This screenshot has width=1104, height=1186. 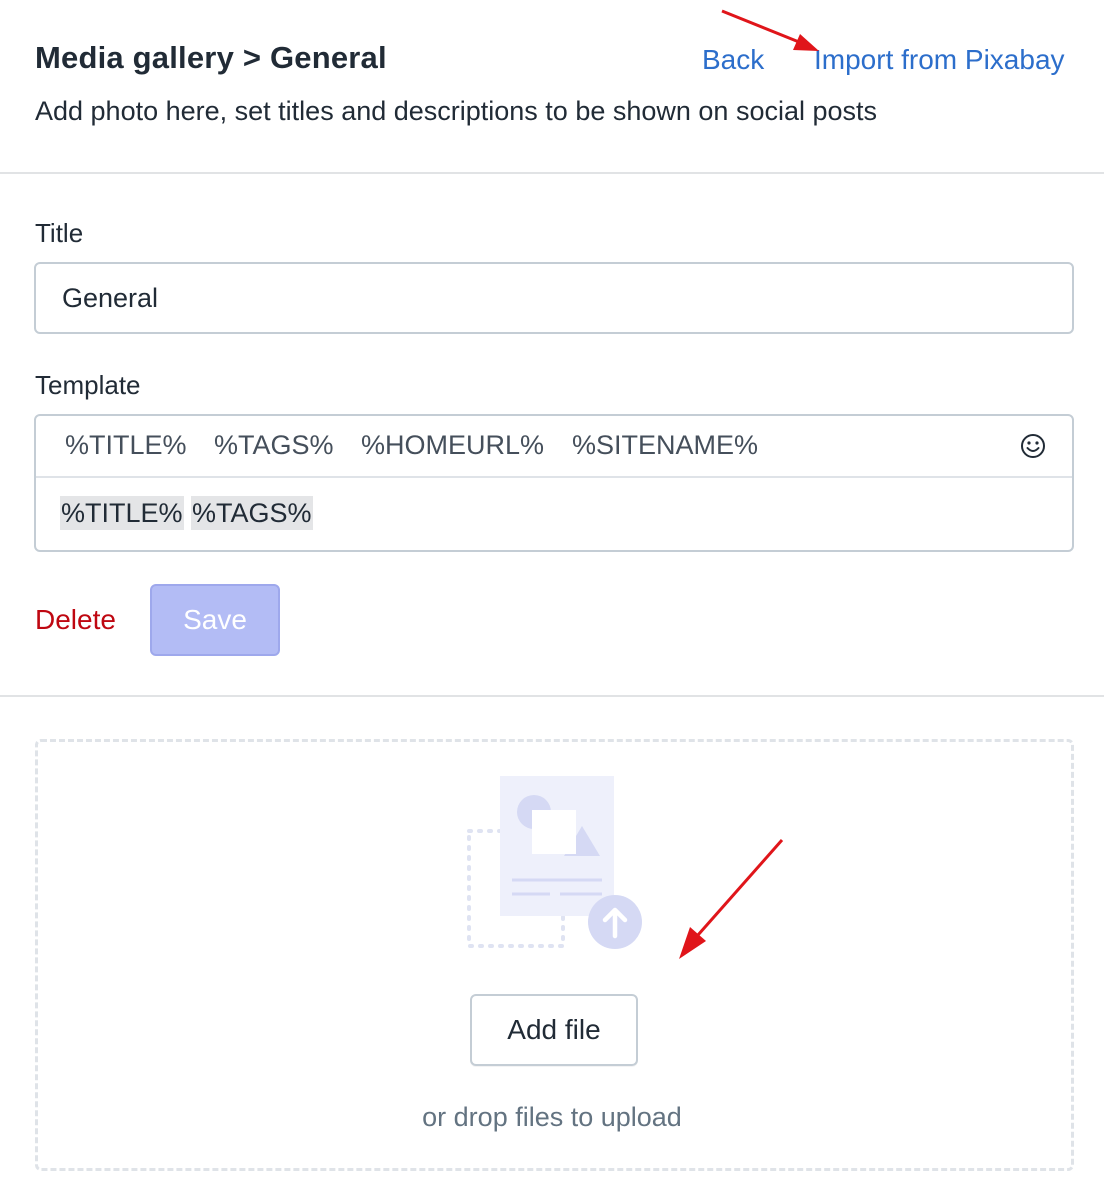 What do you see at coordinates (211, 57) in the screenshot?
I see `page-title: Media gallery > General` at bounding box center [211, 57].